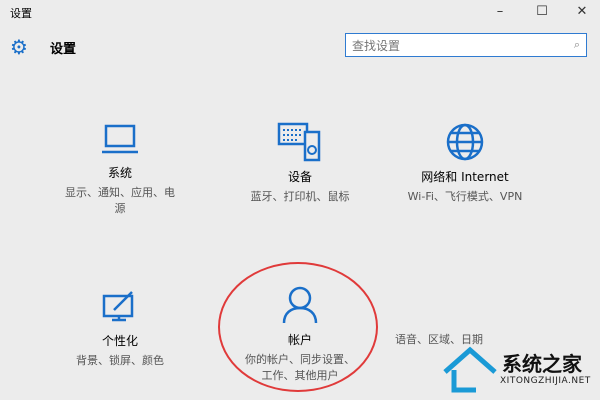 The height and width of the screenshot is (400, 600). I want to click on gear-icon: ⚙, so click(19, 47).